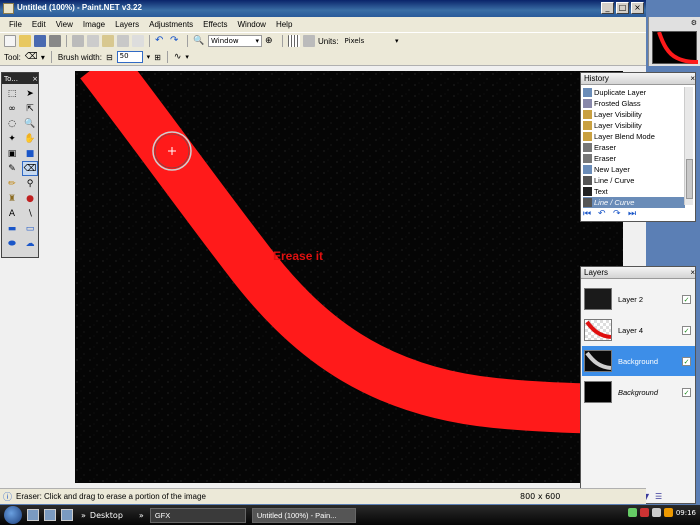  What do you see at coordinates (688, 146) in the screenshot?
I see `history-scrollbar` at bounding box center [688, 146].